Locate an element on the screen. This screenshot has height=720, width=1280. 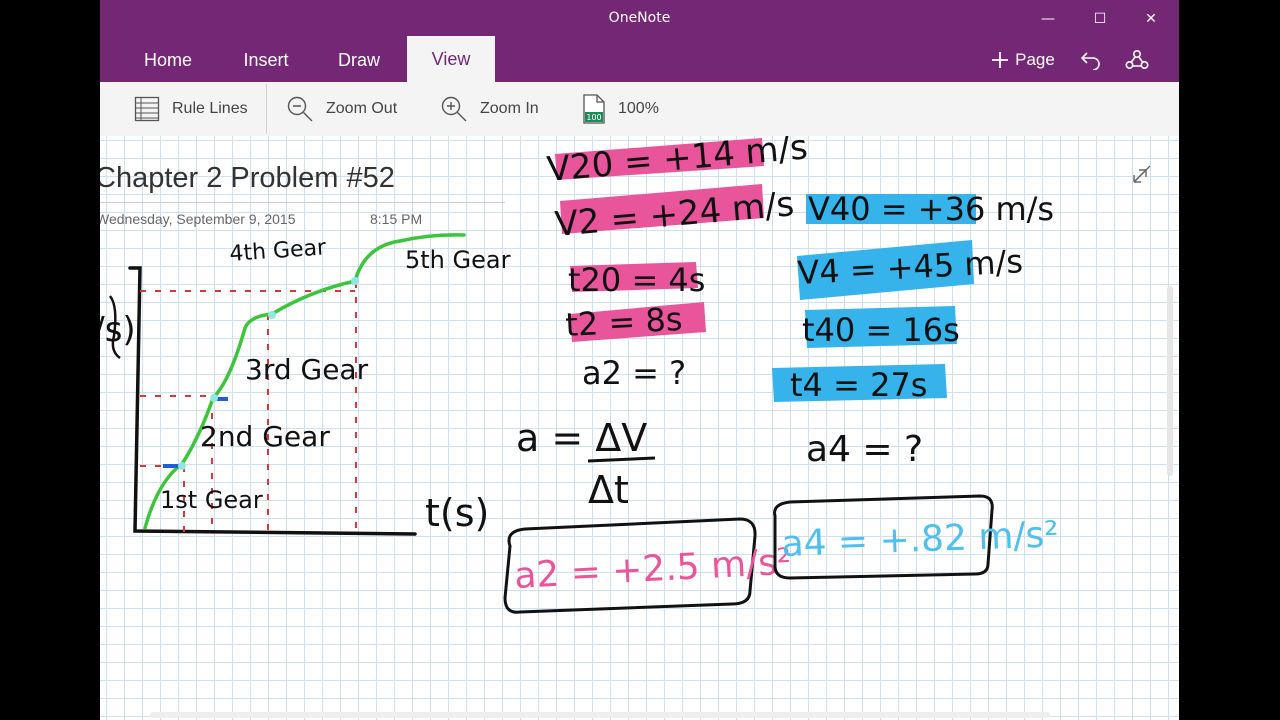
zoom-badge: 100 is located at coordinates (593, 117).